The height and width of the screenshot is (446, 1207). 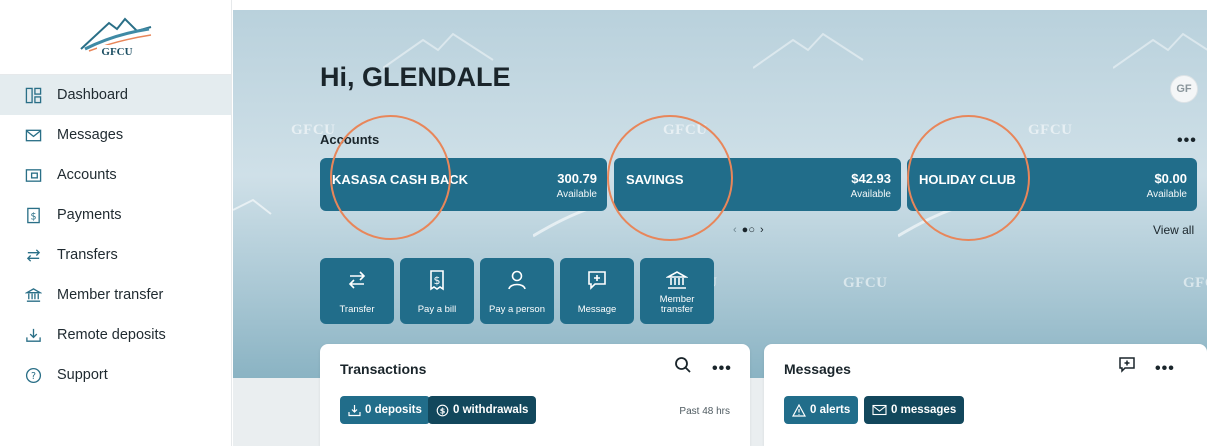 I want to click on account-card-kasasa: KASASA CASH BACK 300.79 Available, so click(x=463, y=184).